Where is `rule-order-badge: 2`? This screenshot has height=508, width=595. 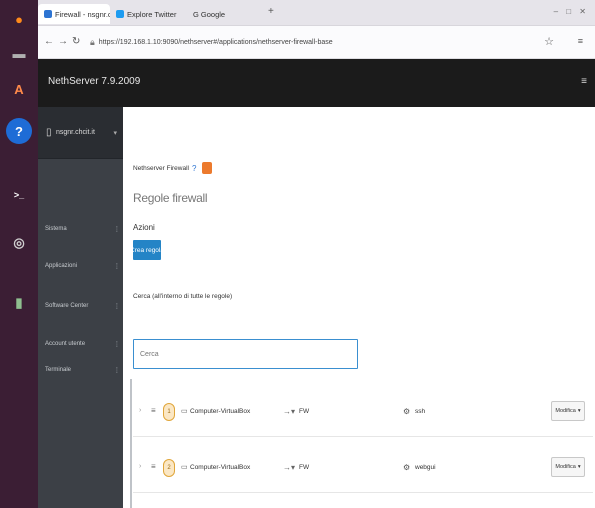
rule-order-badge: 2 is located at coordinates (169, 468).